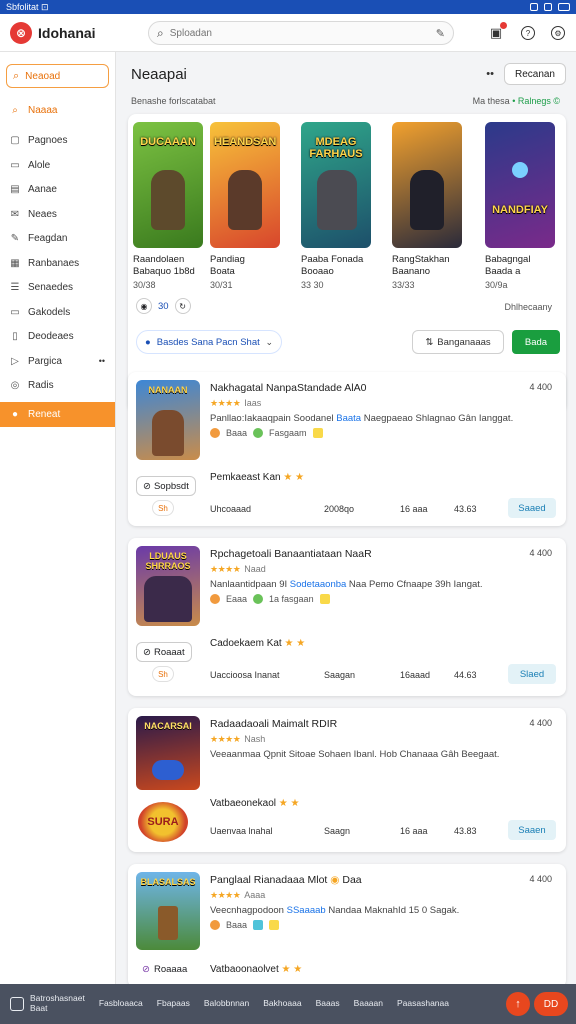 This screenshot has height=1024, width=576. Describe the element at coordinates (273, 724) in the screenshot. I see `card-title: Radaadaoali Maimalt RDIR` at that location.